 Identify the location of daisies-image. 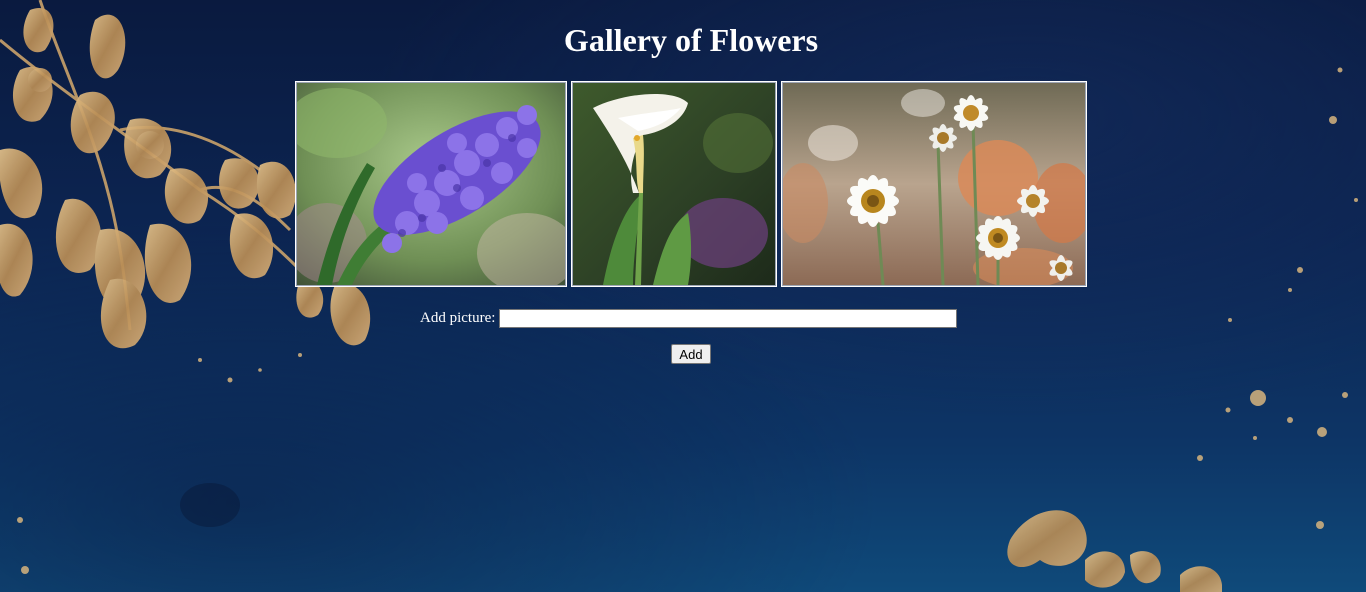
(934, 184).